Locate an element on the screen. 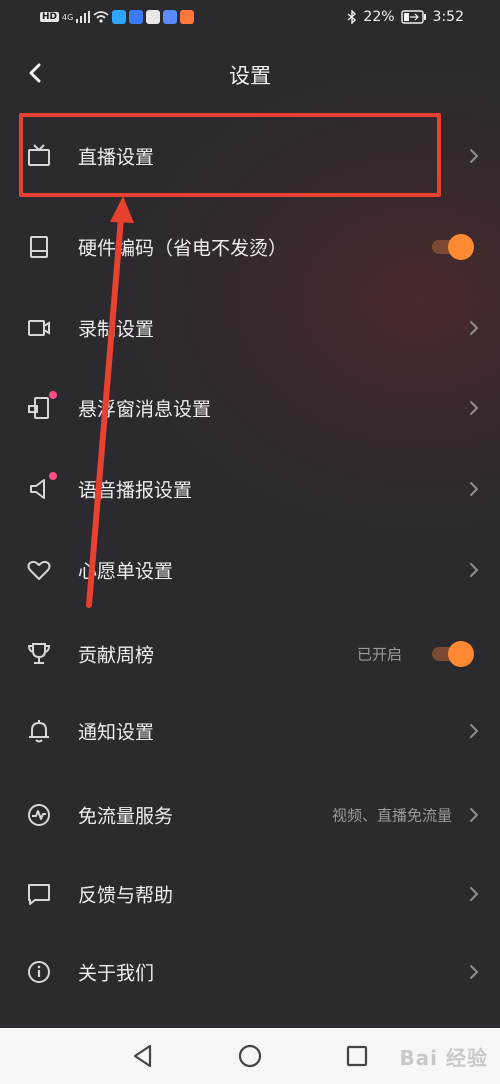  watermark: Bai 经验 is located at coordinates (443, 1058).